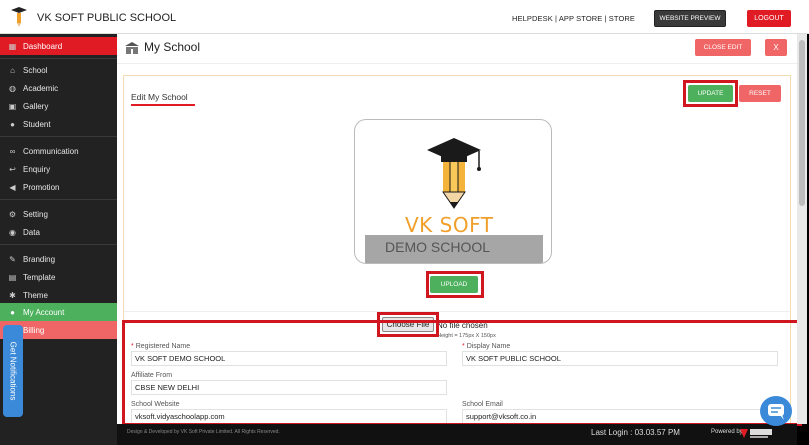 The height and width of the screenshot is (445, 809). I want to click on bug-icon: ✱, so click(12, 295).